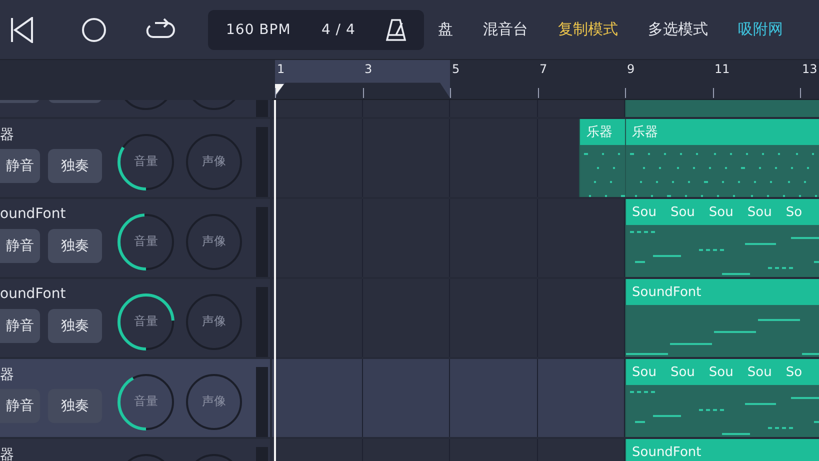  What do you see at coordinates (94, 29) in the screenshot?
I see `record-circle-icon` at bounding box center [94, 29].